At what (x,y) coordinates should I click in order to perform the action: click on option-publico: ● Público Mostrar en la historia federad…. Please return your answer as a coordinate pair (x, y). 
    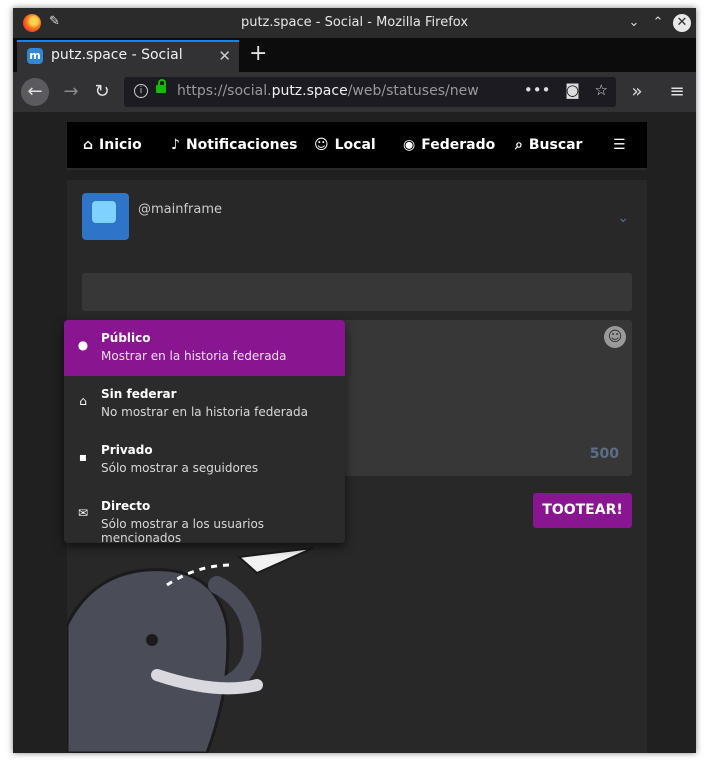
    Looking at the image, I should click on (204, 348).